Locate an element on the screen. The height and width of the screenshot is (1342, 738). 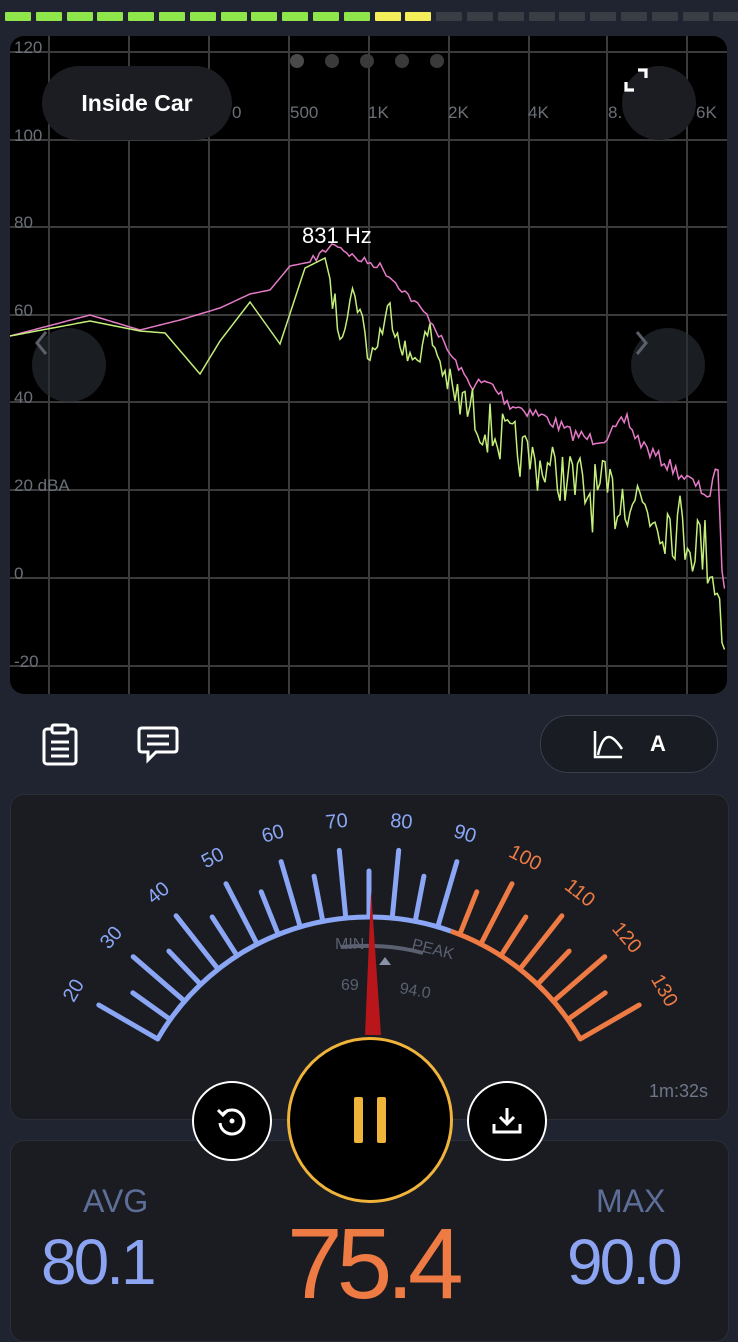
weighting-label: A is located at coordinates (658, 743).